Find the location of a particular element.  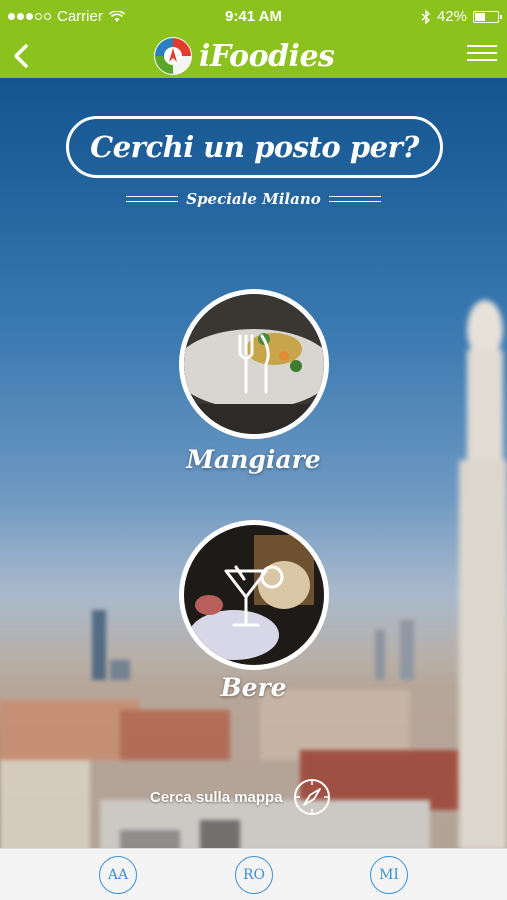

page-title: Cerchi un posto per? is located at coordinates (254, 147).